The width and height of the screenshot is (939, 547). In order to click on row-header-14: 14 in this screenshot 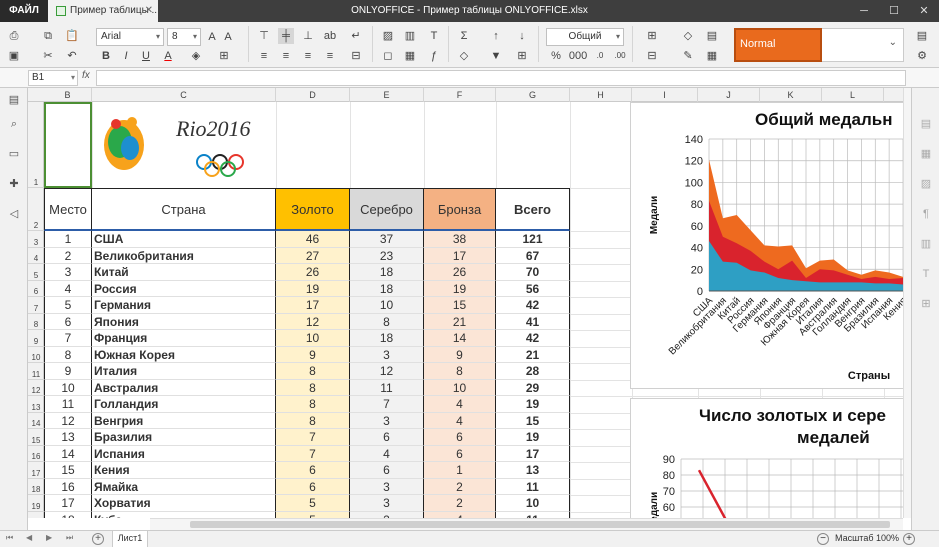, I will do `click(36, 421)`.